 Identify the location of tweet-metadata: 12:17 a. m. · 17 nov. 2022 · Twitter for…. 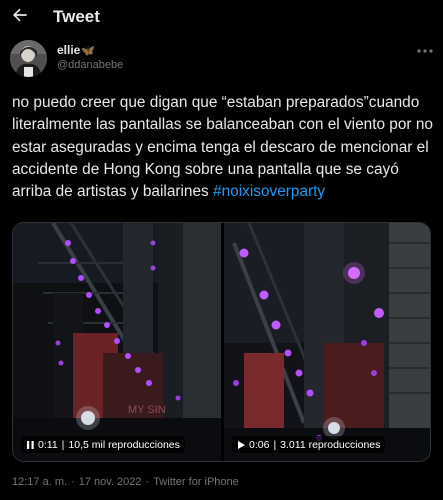
(125, 482).